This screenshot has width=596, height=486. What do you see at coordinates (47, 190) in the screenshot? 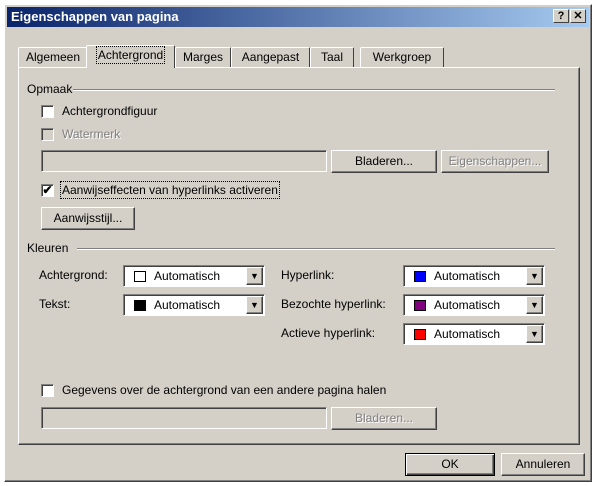
I see `hover-effects-checkbox: ✔` at bounding box center [47, 190].